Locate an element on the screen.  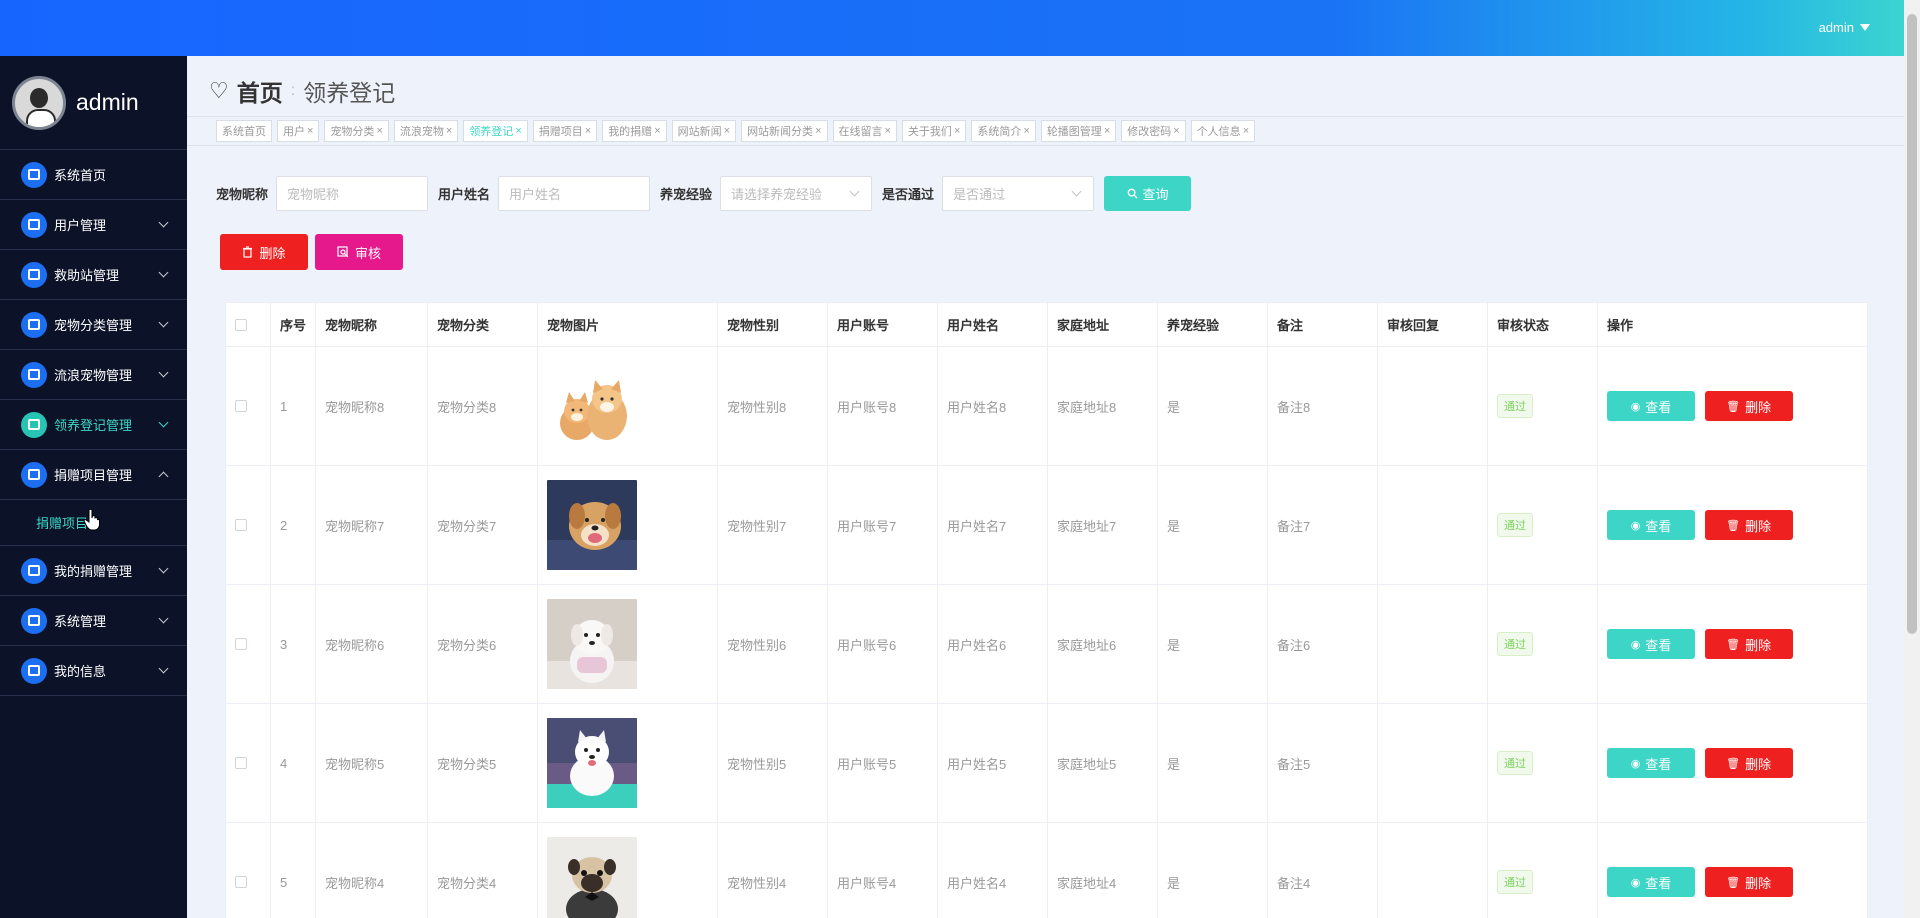
tag-item: 修改密码 × is located at coordinates (1153, 131).